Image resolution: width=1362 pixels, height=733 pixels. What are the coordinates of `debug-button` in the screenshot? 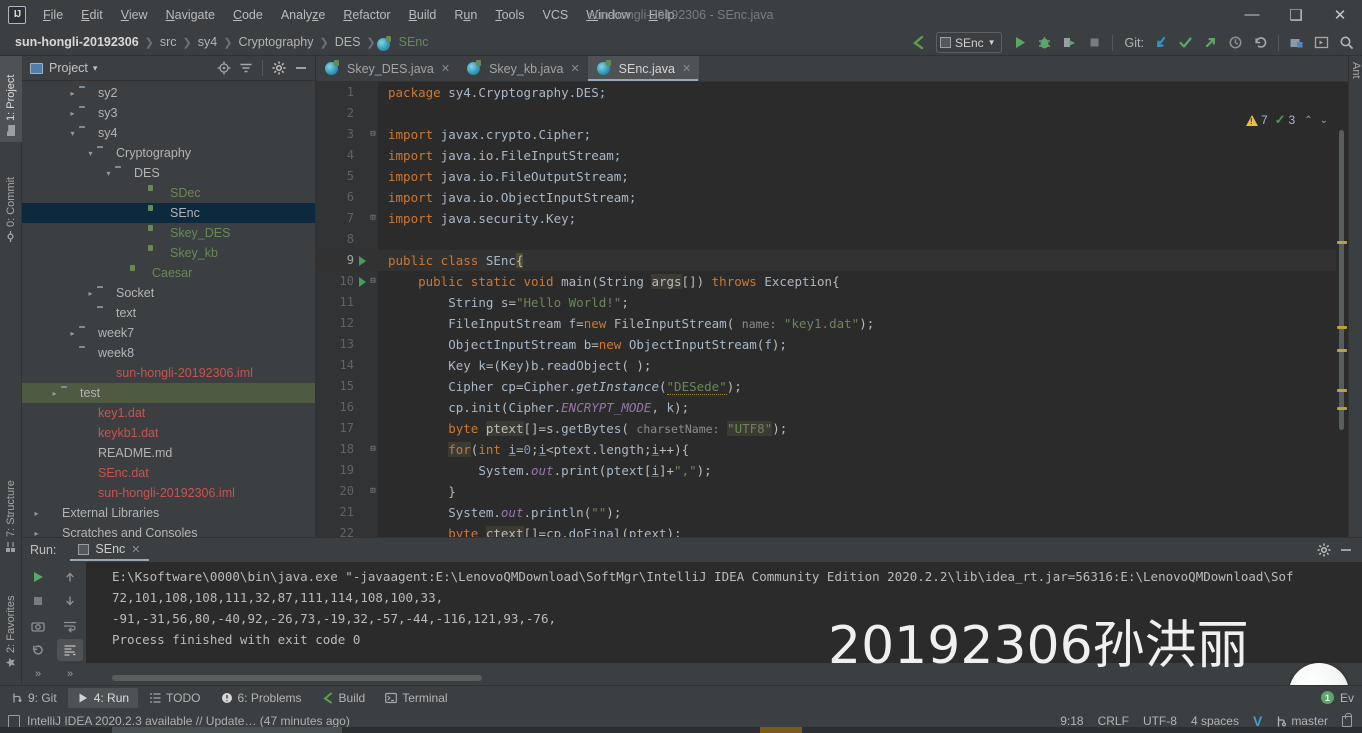 It's located at (1044, 42).